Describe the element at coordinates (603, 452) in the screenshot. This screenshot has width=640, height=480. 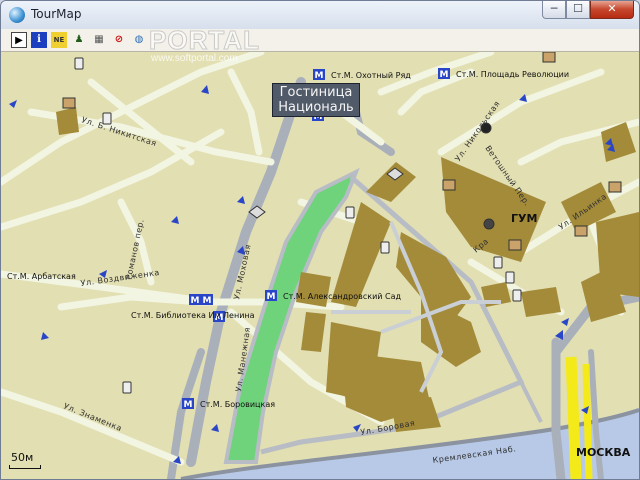
I see `moskva-label: МОСКВА` at that location.